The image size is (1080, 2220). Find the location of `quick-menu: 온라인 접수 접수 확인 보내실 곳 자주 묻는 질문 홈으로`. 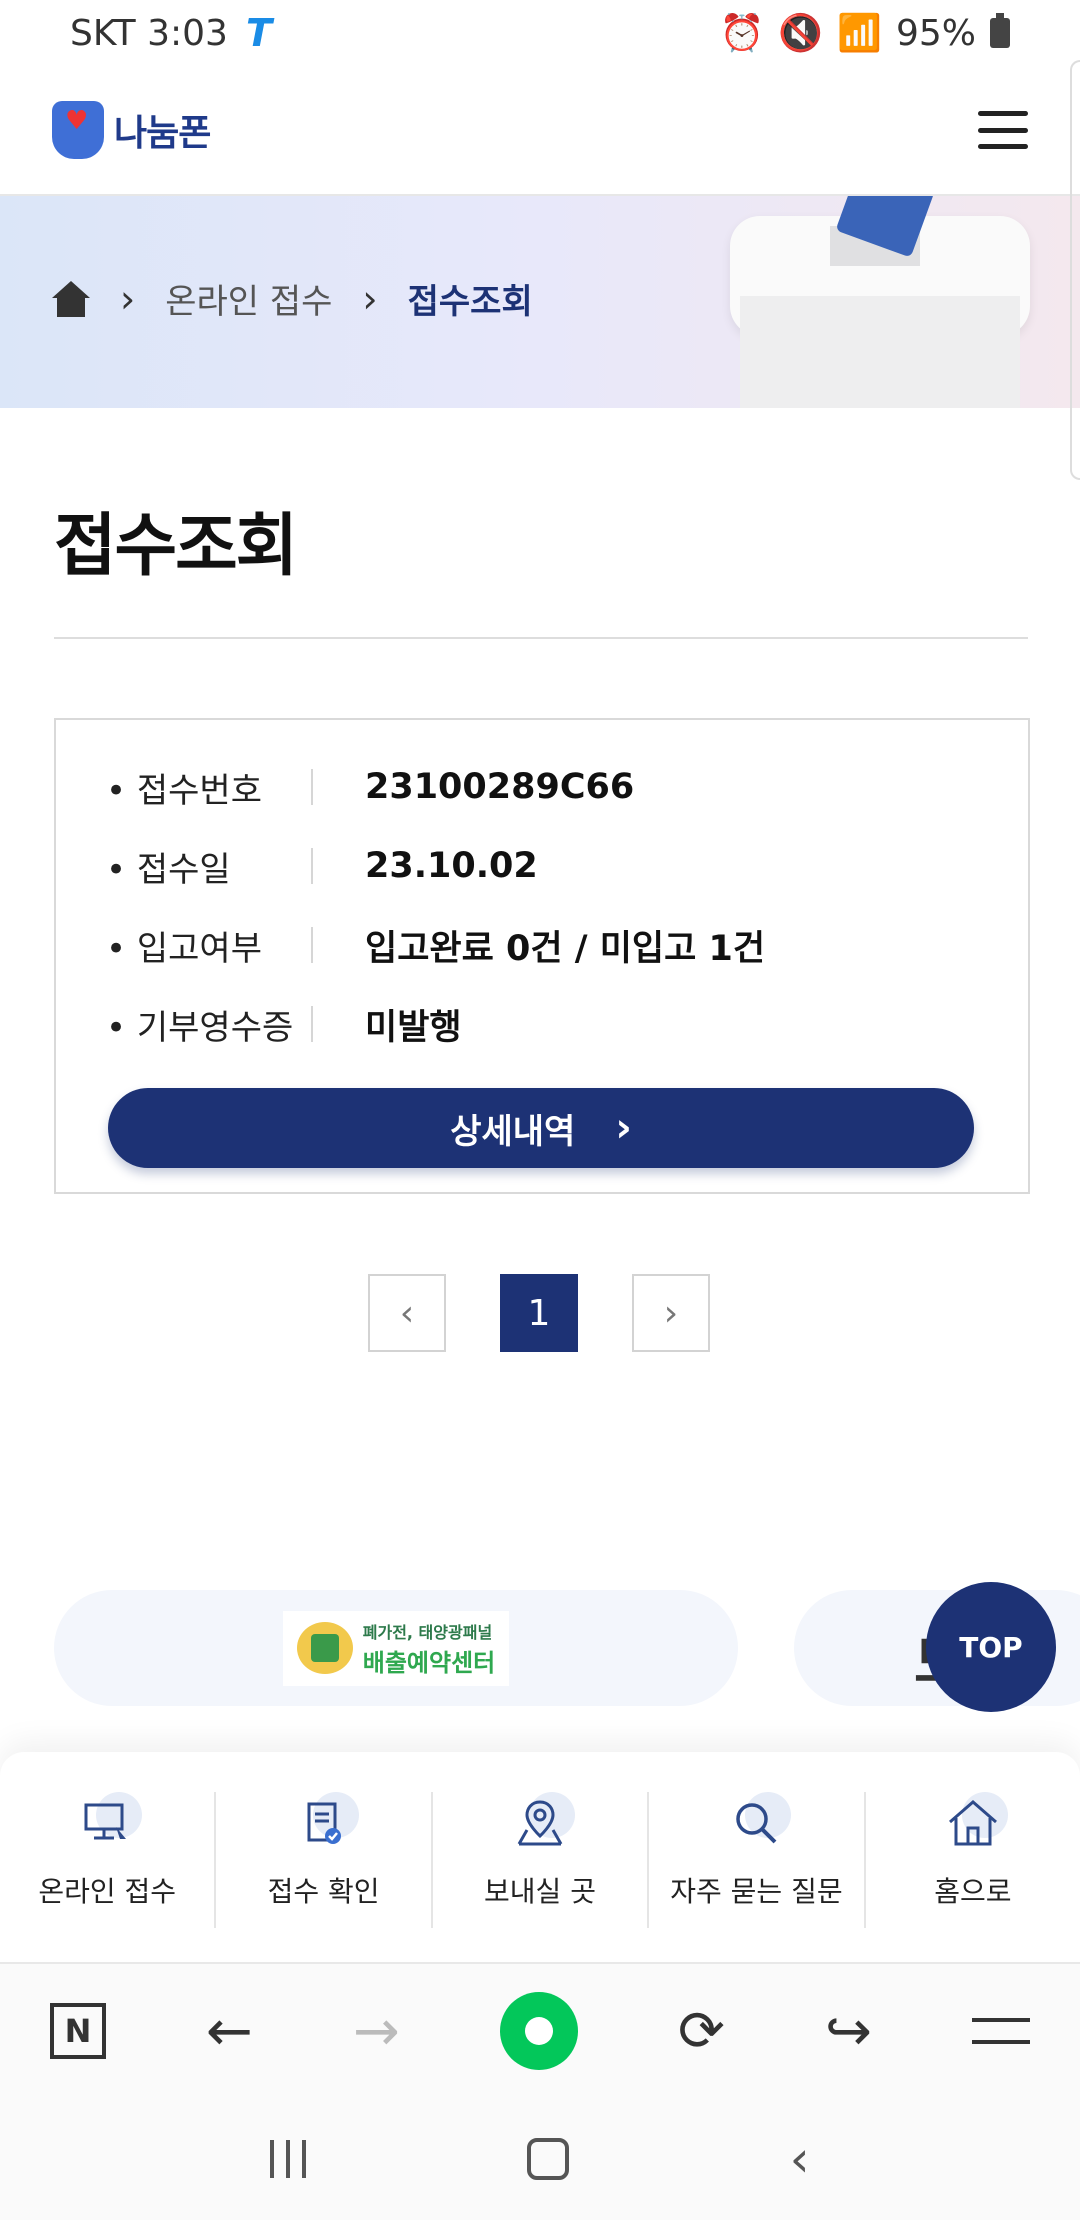

quick-menu: 온라인 접수 접수 확인 보내실 곳 자주 묻는 질문 홈으로 is located at coordinates (540, 1857).